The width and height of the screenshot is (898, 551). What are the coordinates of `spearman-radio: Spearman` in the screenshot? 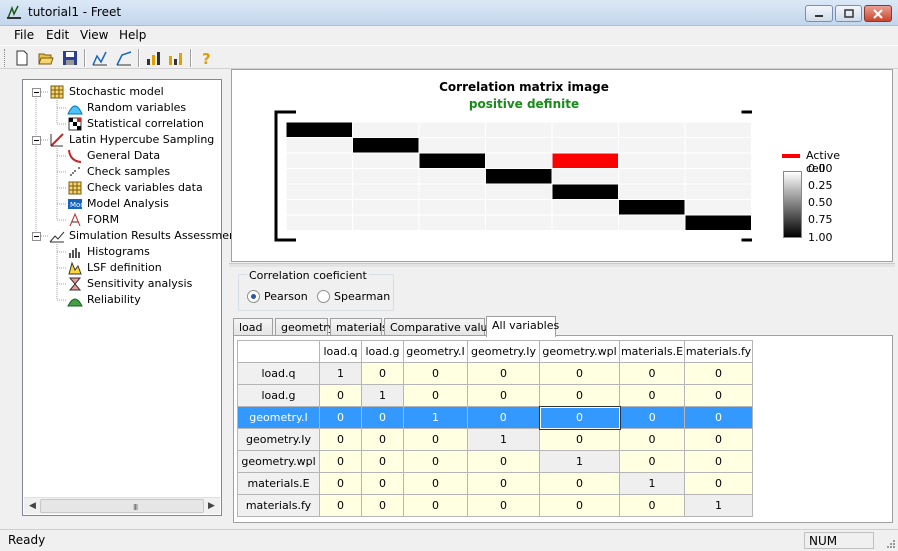 It's located at (353, 297).